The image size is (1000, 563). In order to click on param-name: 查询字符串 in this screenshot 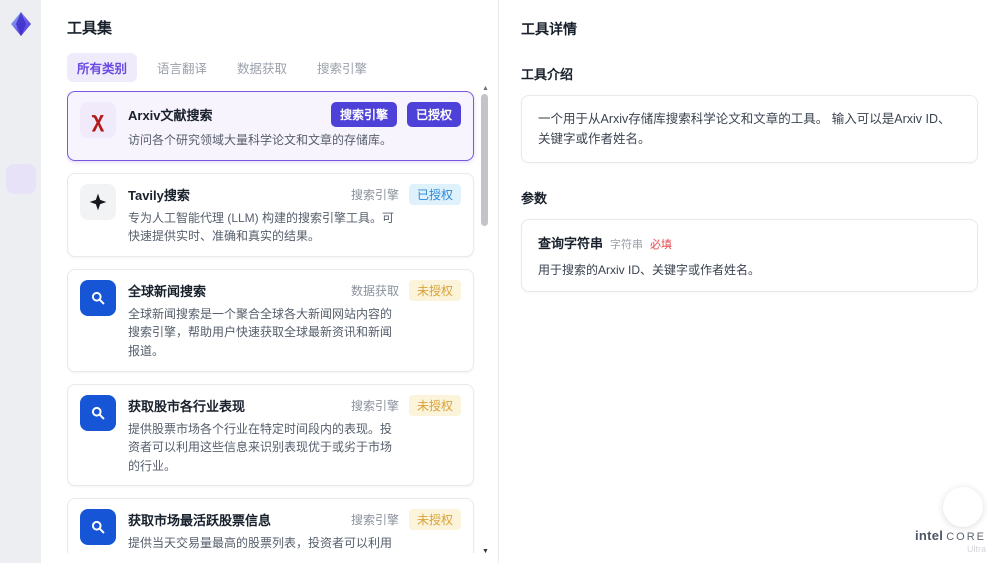, I will do `click(571, 243)`.